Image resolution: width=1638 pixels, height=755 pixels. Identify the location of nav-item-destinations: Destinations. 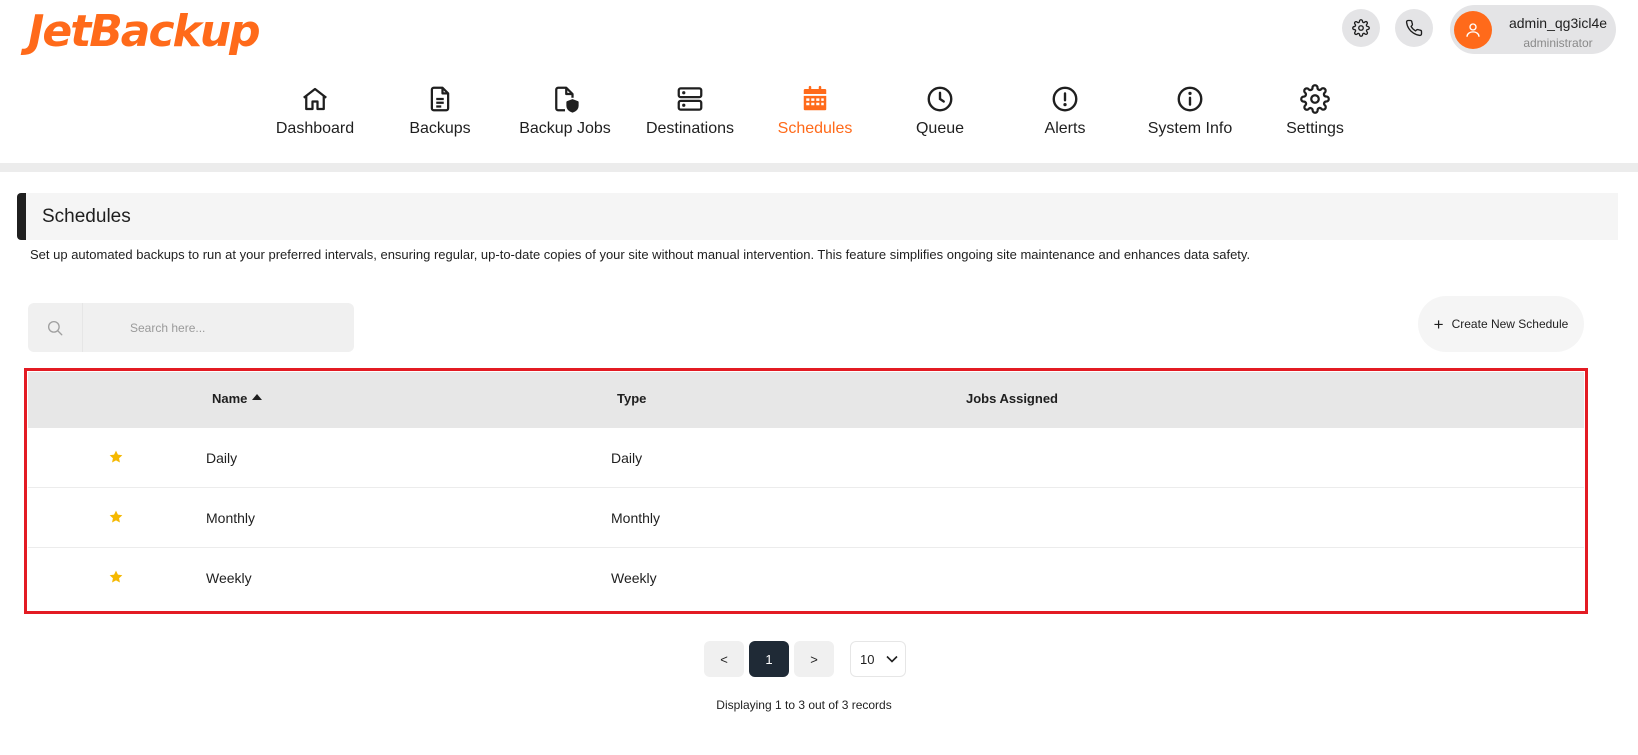
(690, 115).